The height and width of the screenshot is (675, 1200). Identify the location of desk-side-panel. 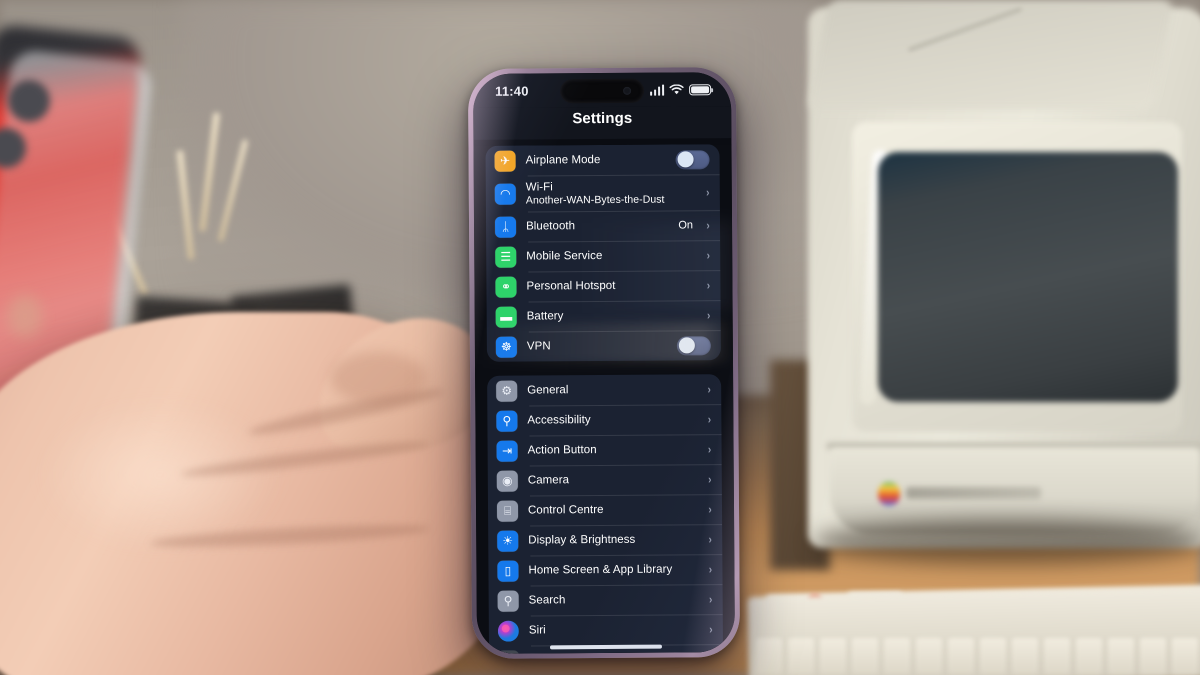
(800, 465).